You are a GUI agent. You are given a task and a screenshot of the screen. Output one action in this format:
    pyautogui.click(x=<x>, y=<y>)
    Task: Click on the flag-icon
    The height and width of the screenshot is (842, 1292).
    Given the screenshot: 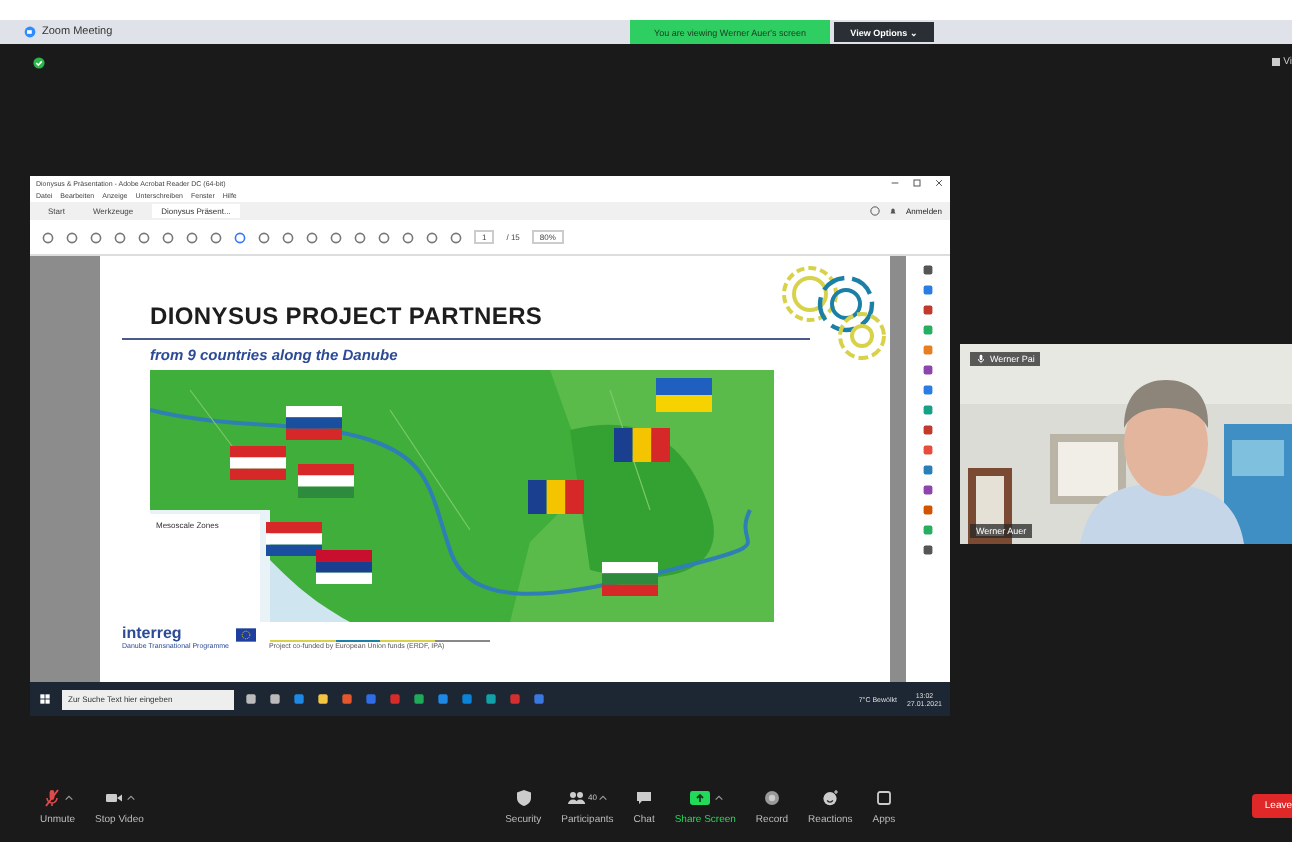 What is the action you would take?
    pyautogui.click(x=245, y=635)
    